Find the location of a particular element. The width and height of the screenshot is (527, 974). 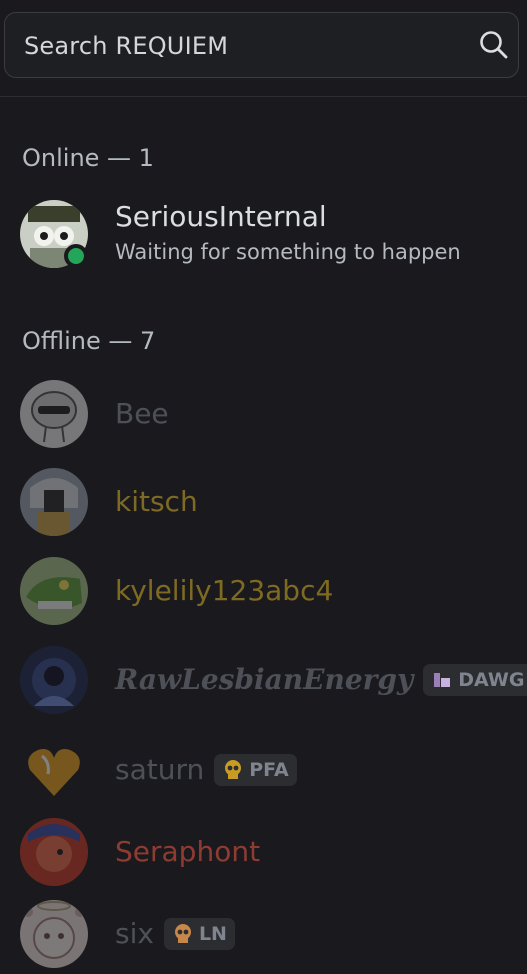

member-name-row: saturn PFA is located at coordinates (206, 769).